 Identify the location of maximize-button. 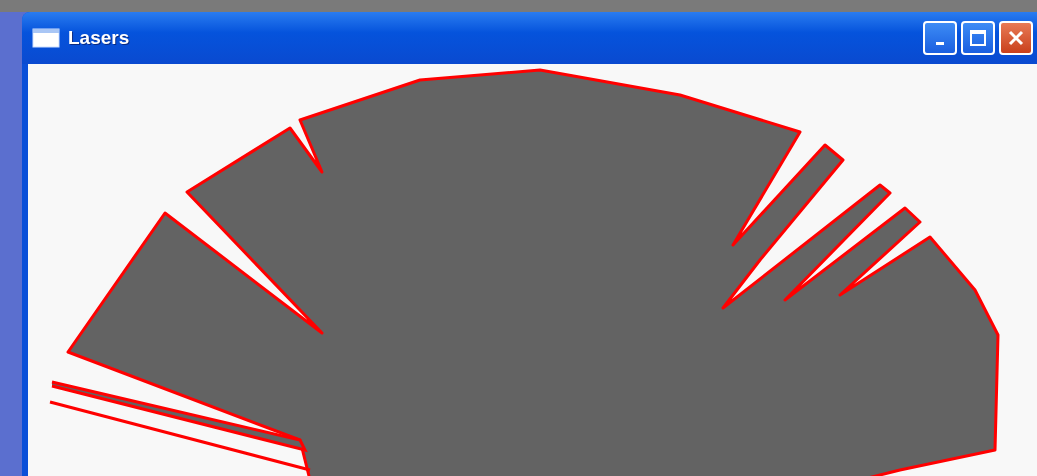
(978, 38).